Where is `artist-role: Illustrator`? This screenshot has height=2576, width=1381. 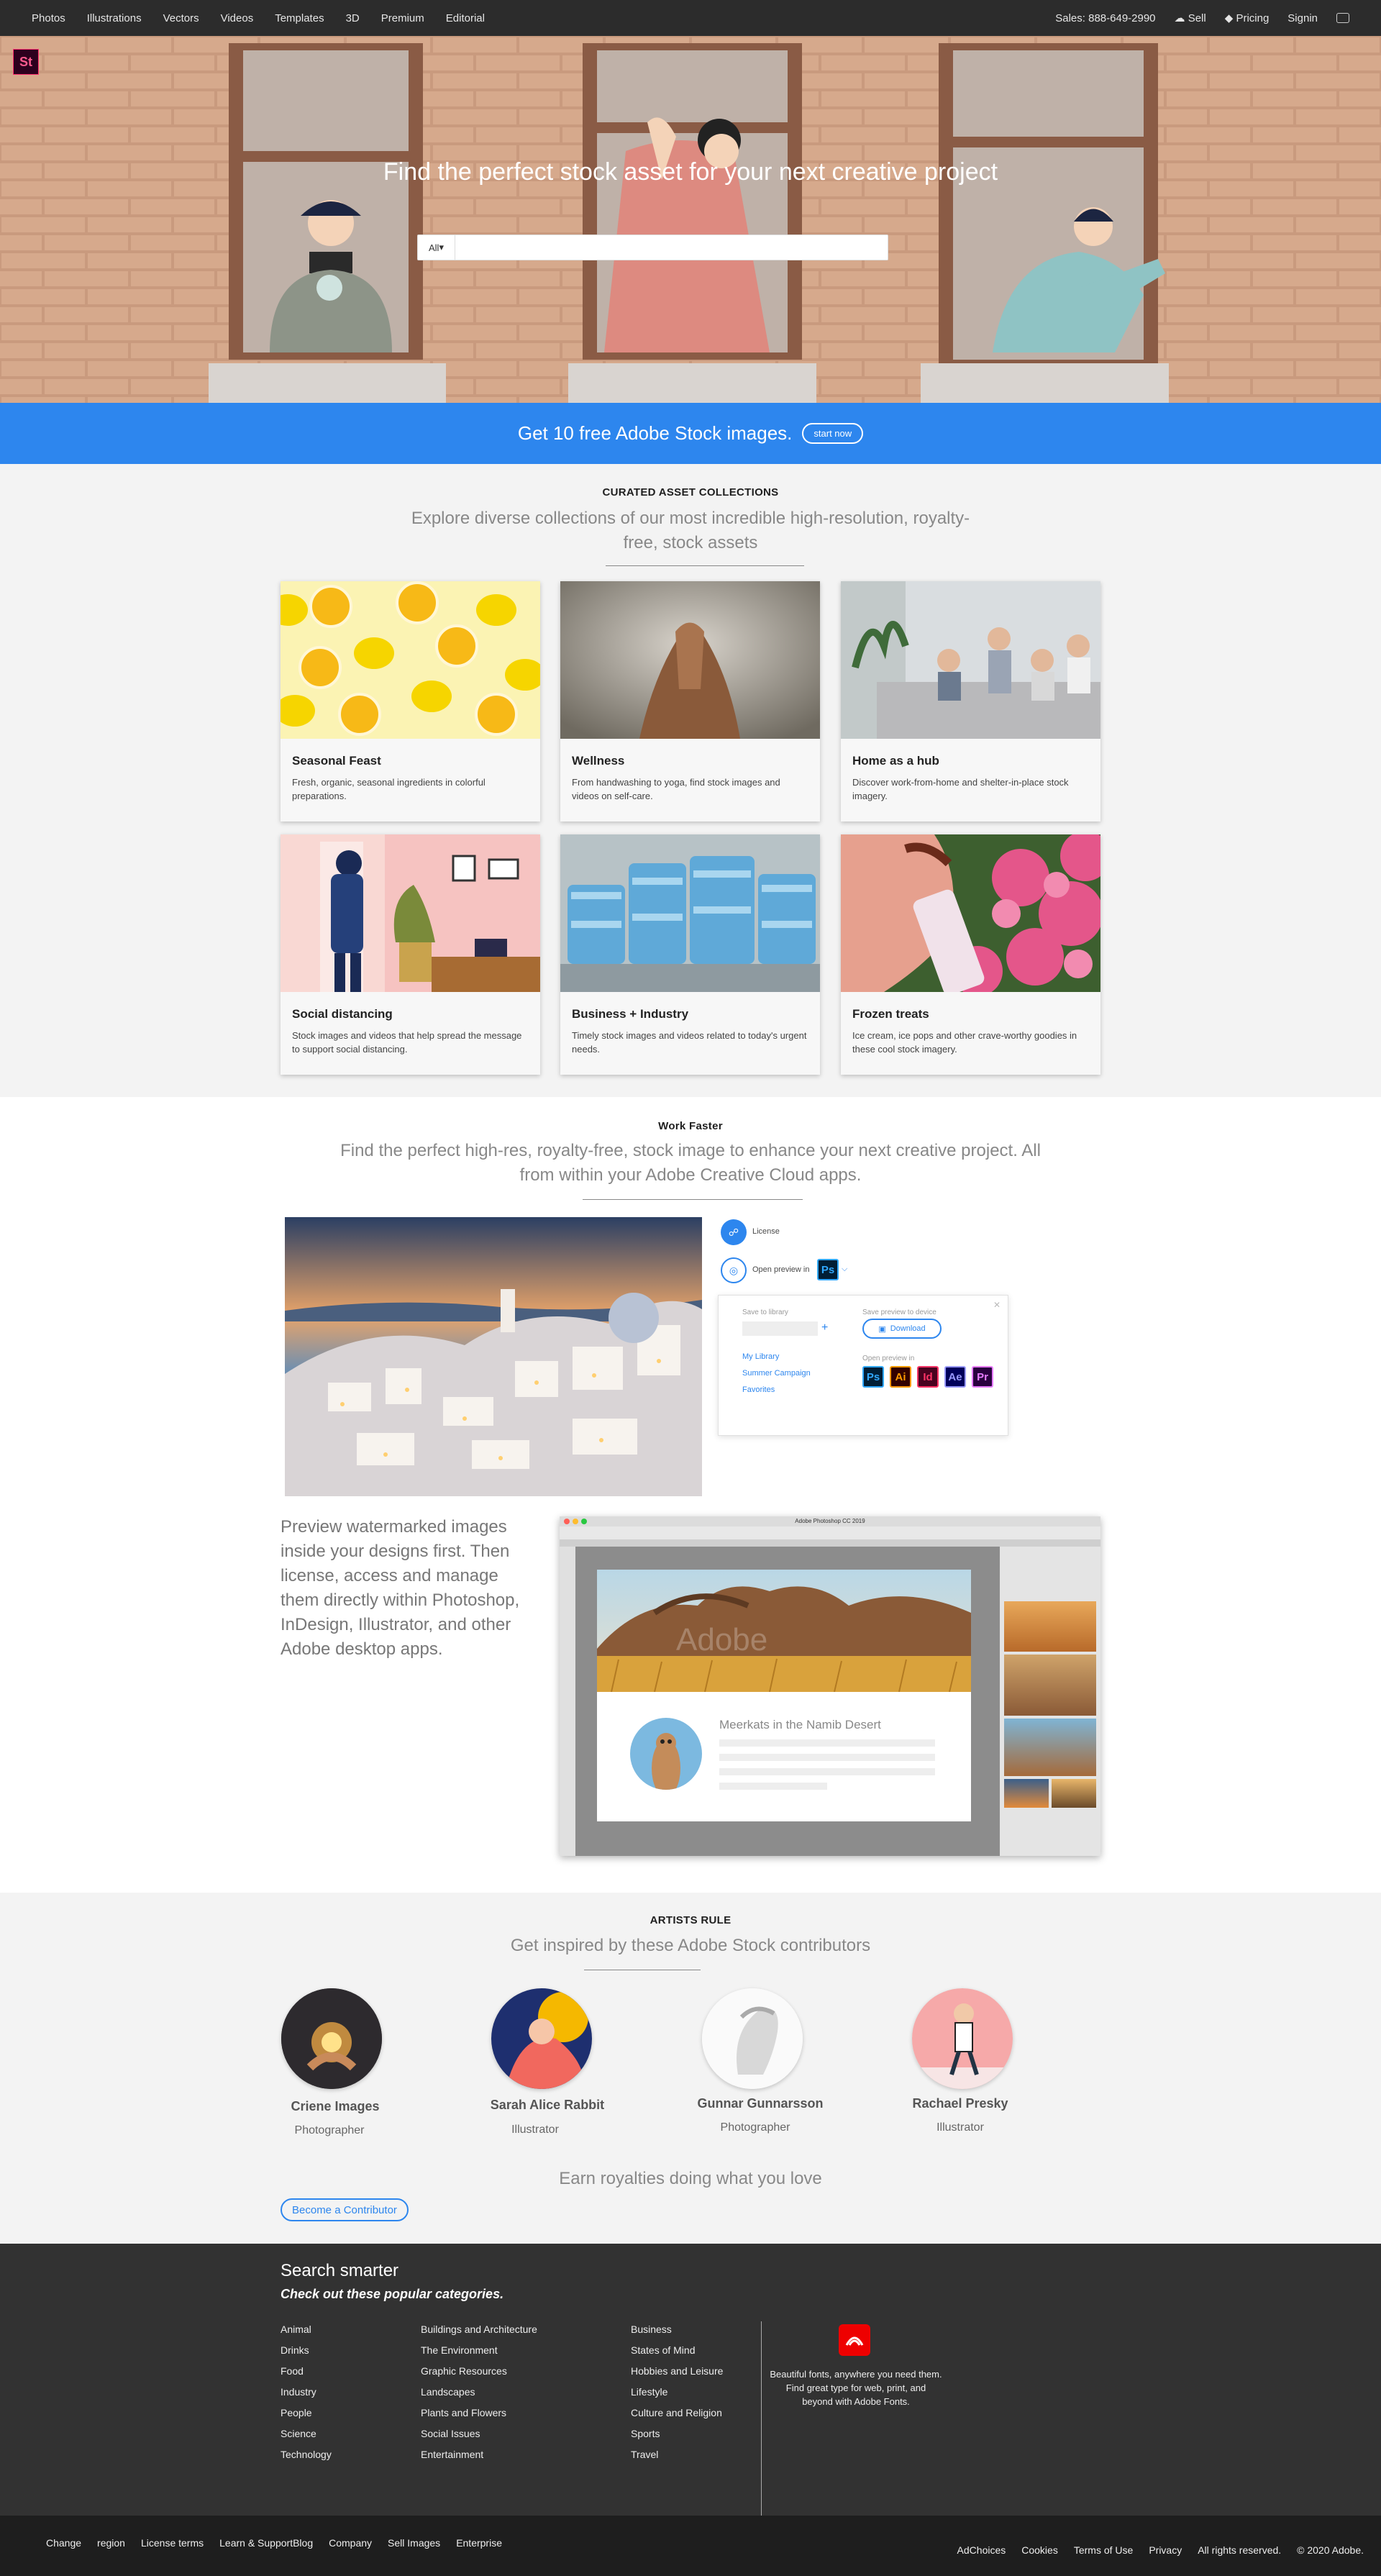
artist-role: Illustrator is located at coordinates (960, 2127).